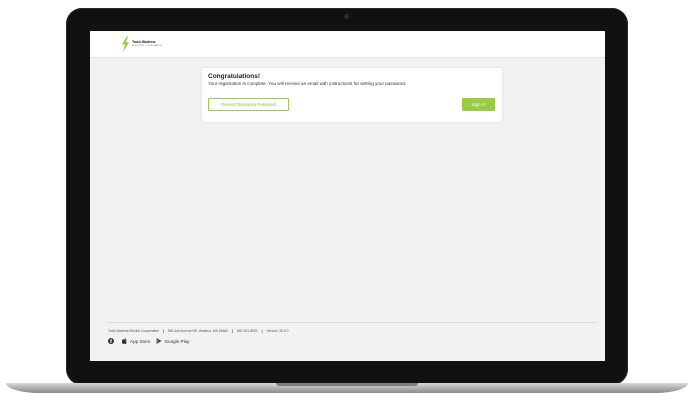 The height and width of the screenshot is (396, 694). What do you see at coordinates (347, 384) in the screenshot?
I see `laptop-base-notch` at bounding box center [347, 384].